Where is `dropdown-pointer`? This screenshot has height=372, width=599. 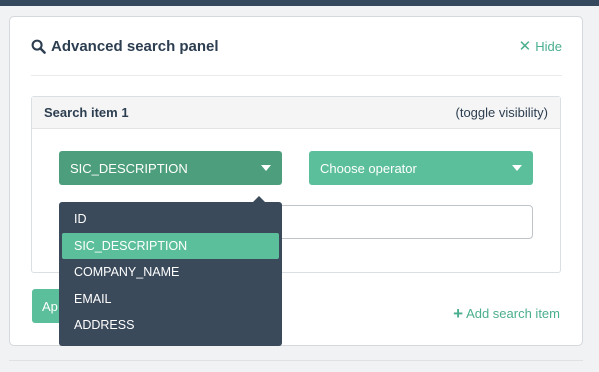
dropdown-pointer is located at coordinates (259, 199).